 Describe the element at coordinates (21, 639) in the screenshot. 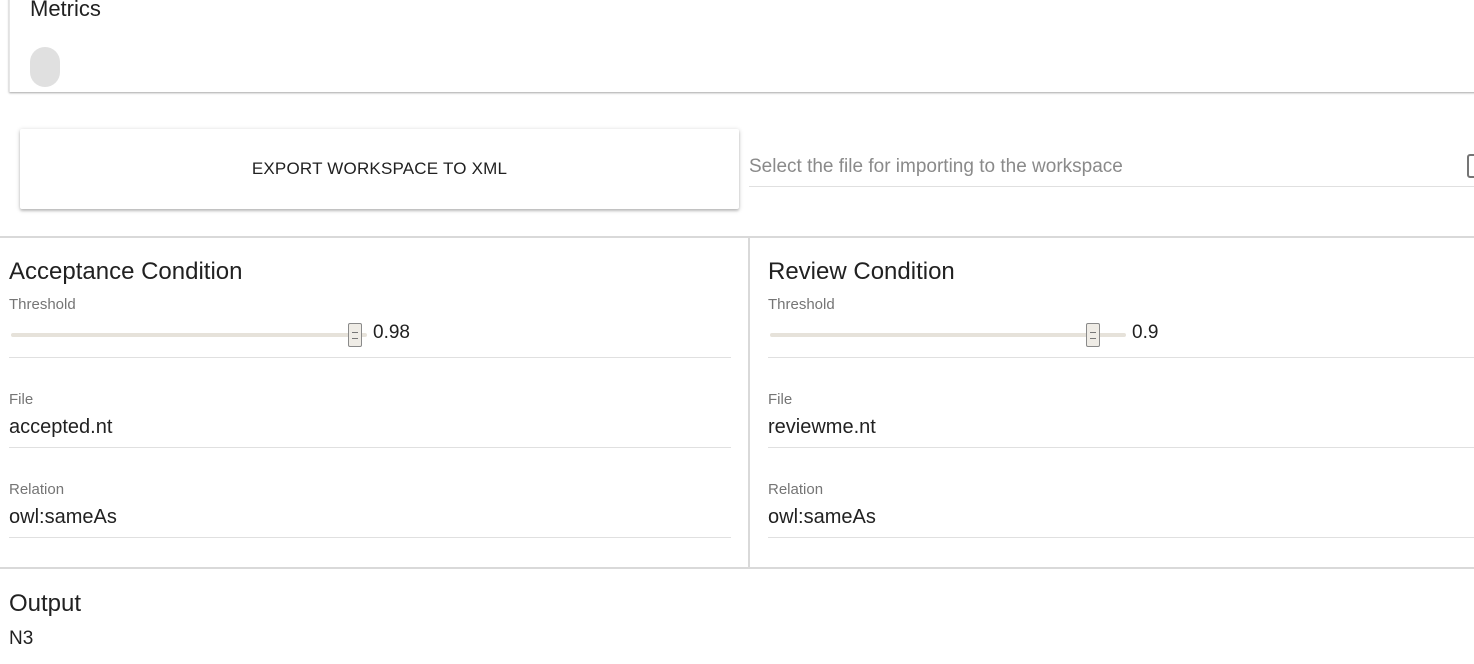

I see `output-format-value: N3` at that location.